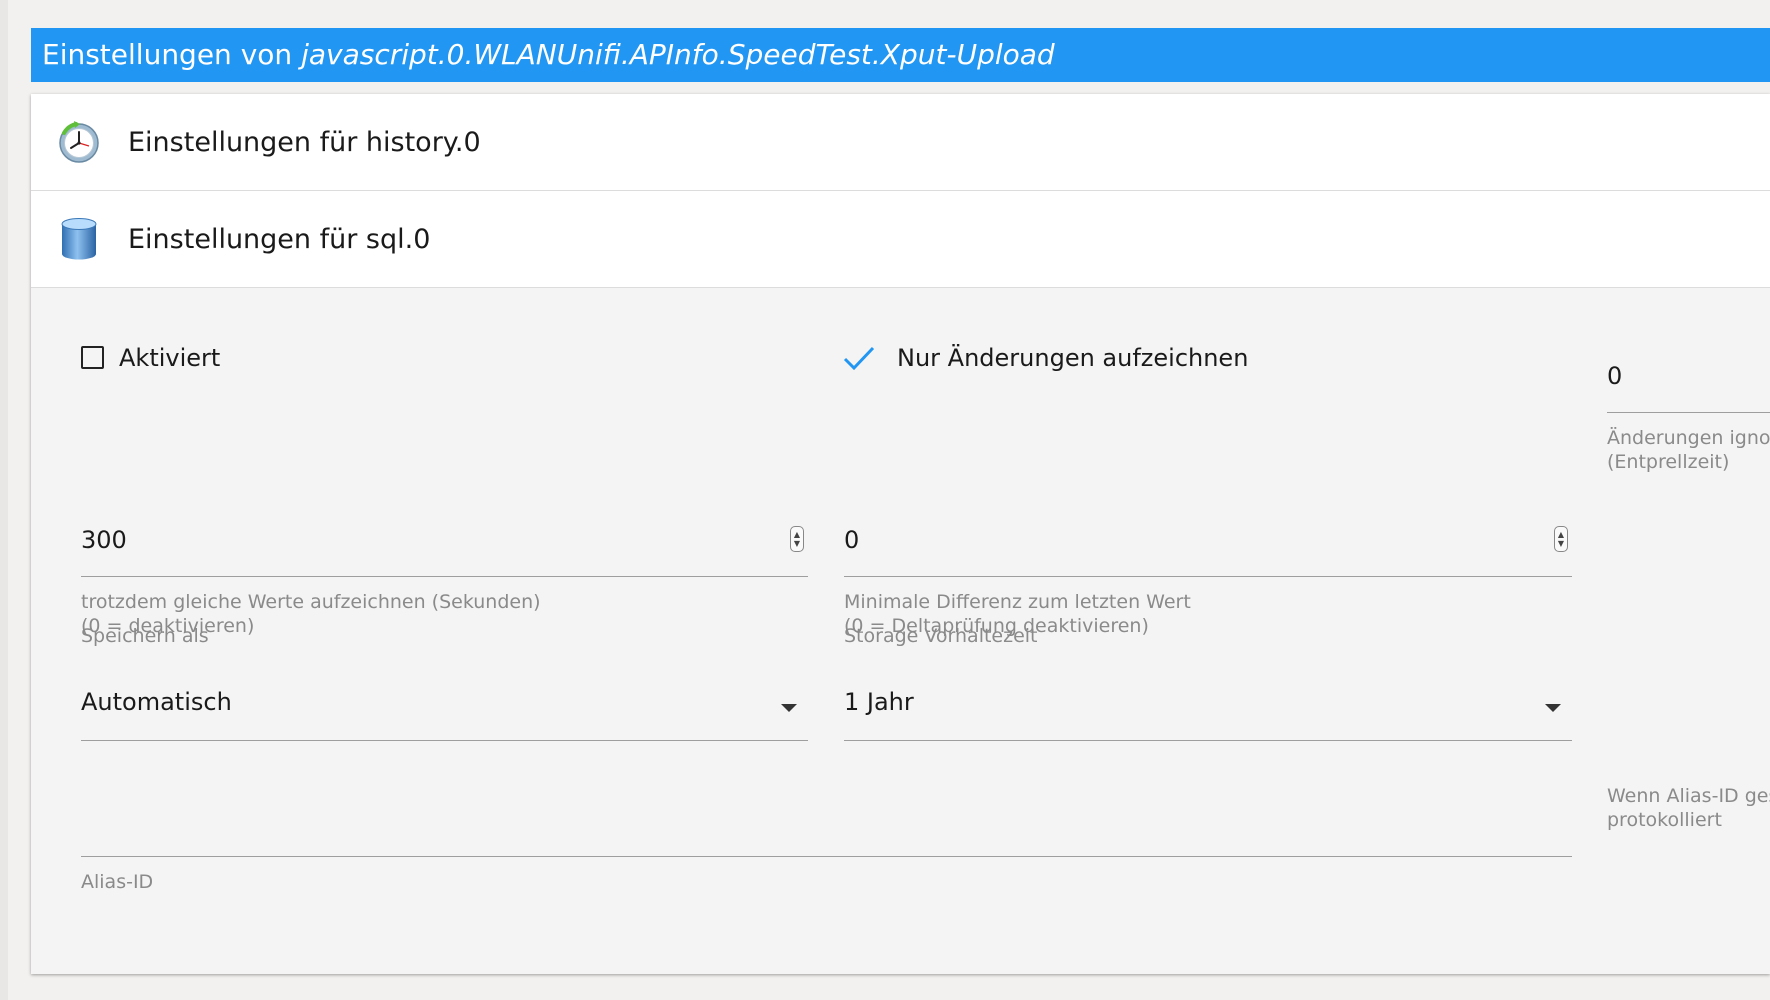 This screenshot has width=1770, height=1000. Describe the element at coordinates (1208, 576) in the screenshot. I see `min-diff-underline` at that location.